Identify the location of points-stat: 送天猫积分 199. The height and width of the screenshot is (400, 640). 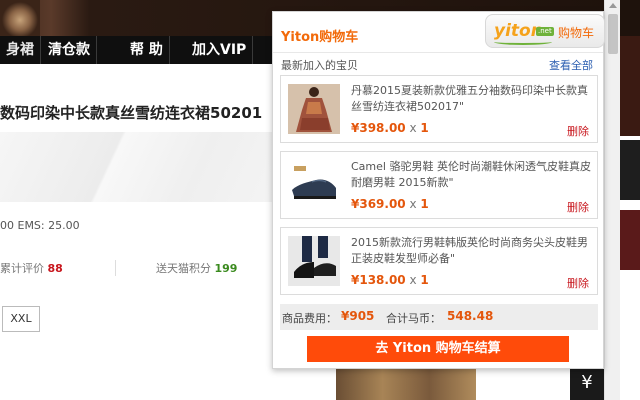
(196, 268).